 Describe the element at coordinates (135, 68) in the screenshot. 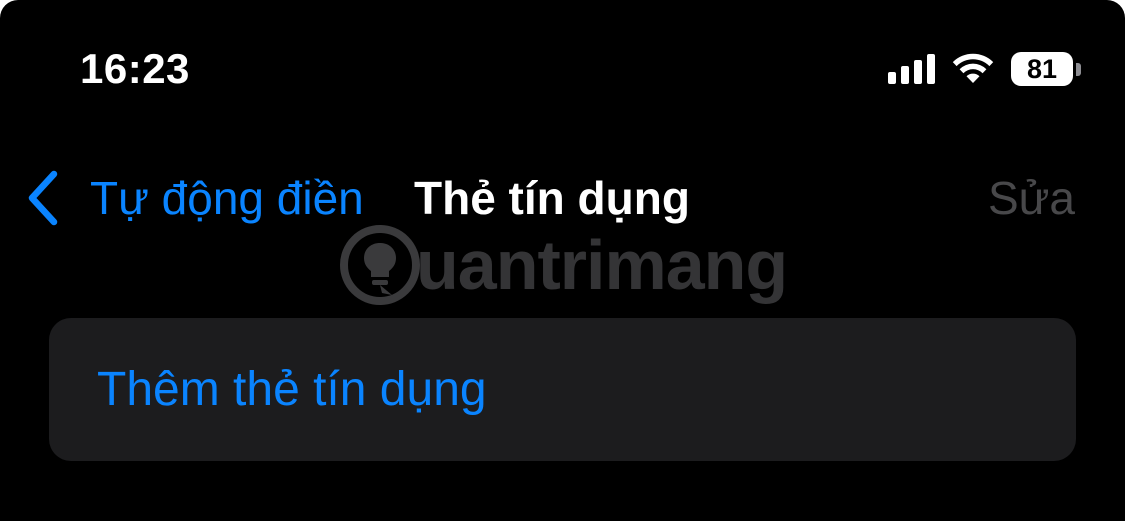

I see `status-time: 16:23` at that location.